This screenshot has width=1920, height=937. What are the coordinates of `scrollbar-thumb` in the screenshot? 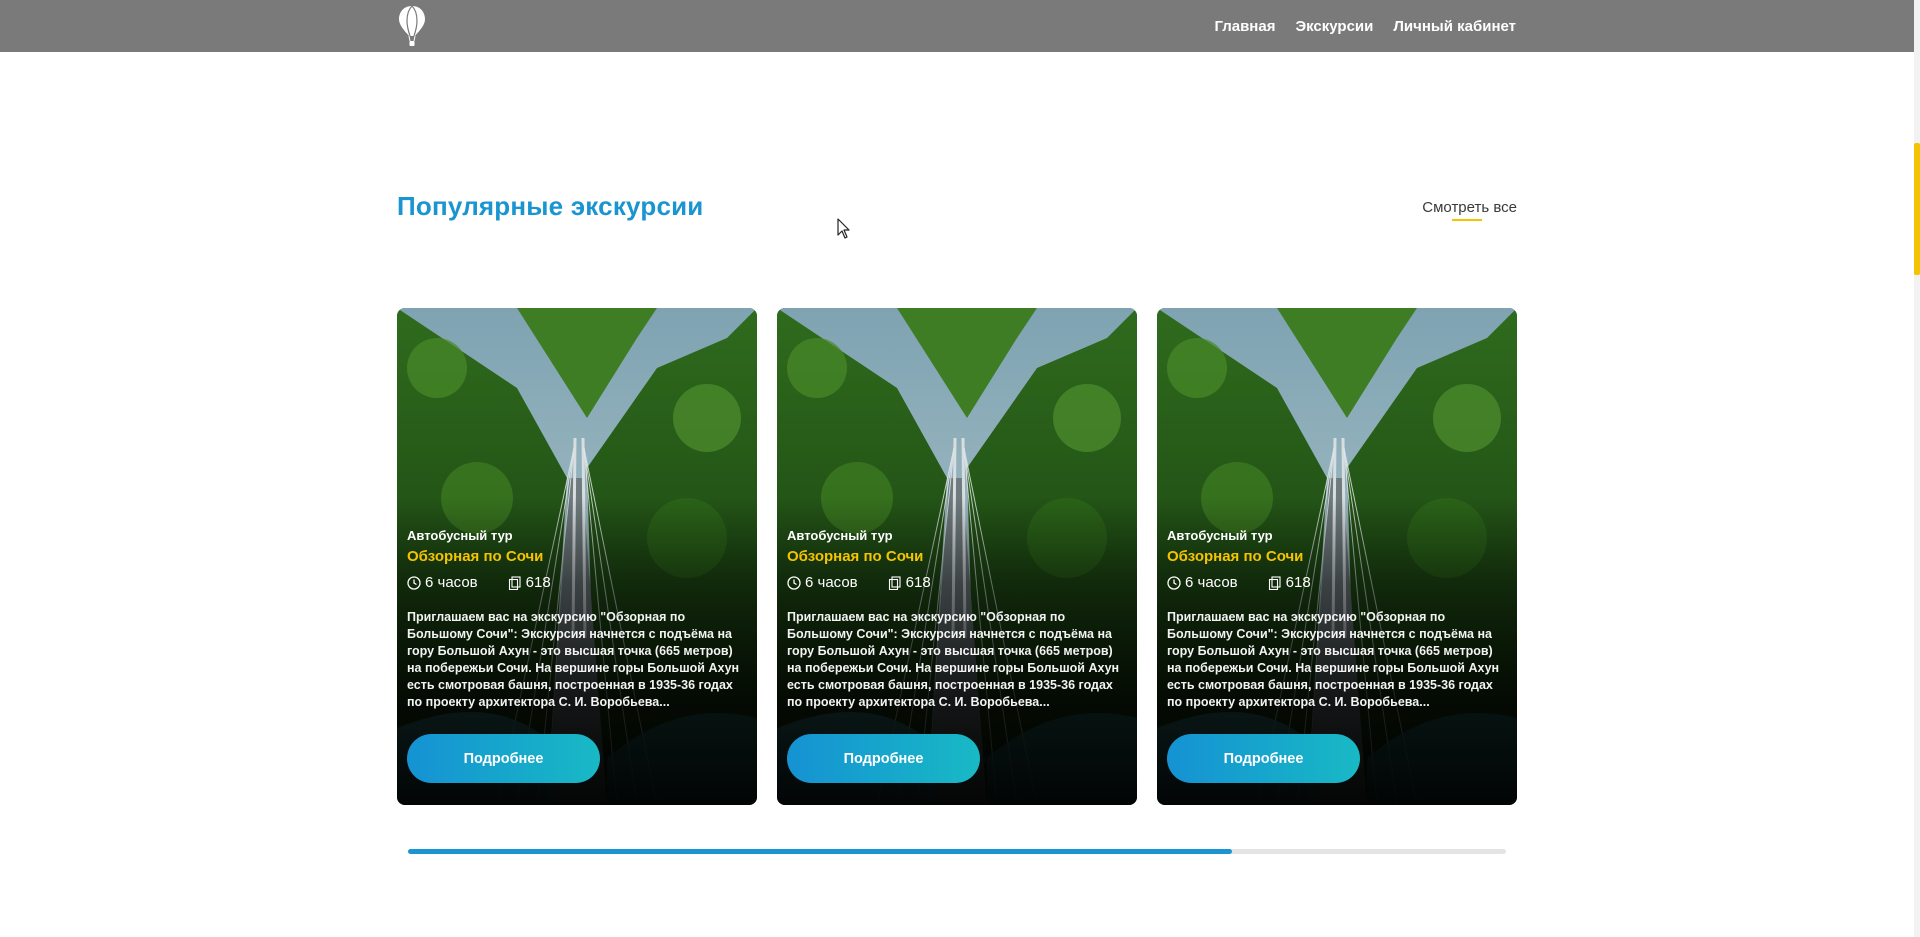 It's located at (1917, 209).